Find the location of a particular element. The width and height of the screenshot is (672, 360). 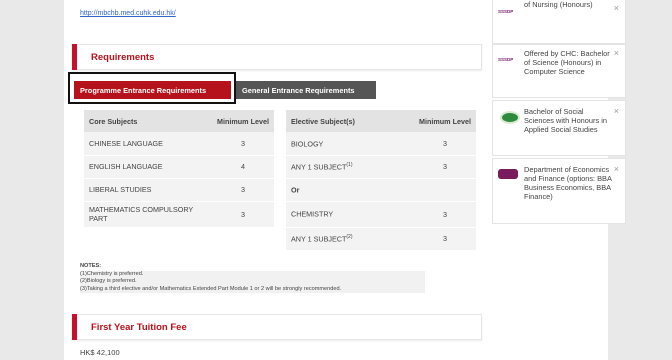

core-subject: ENGLISH LANGUAGE is located at coordinates (148, 167).